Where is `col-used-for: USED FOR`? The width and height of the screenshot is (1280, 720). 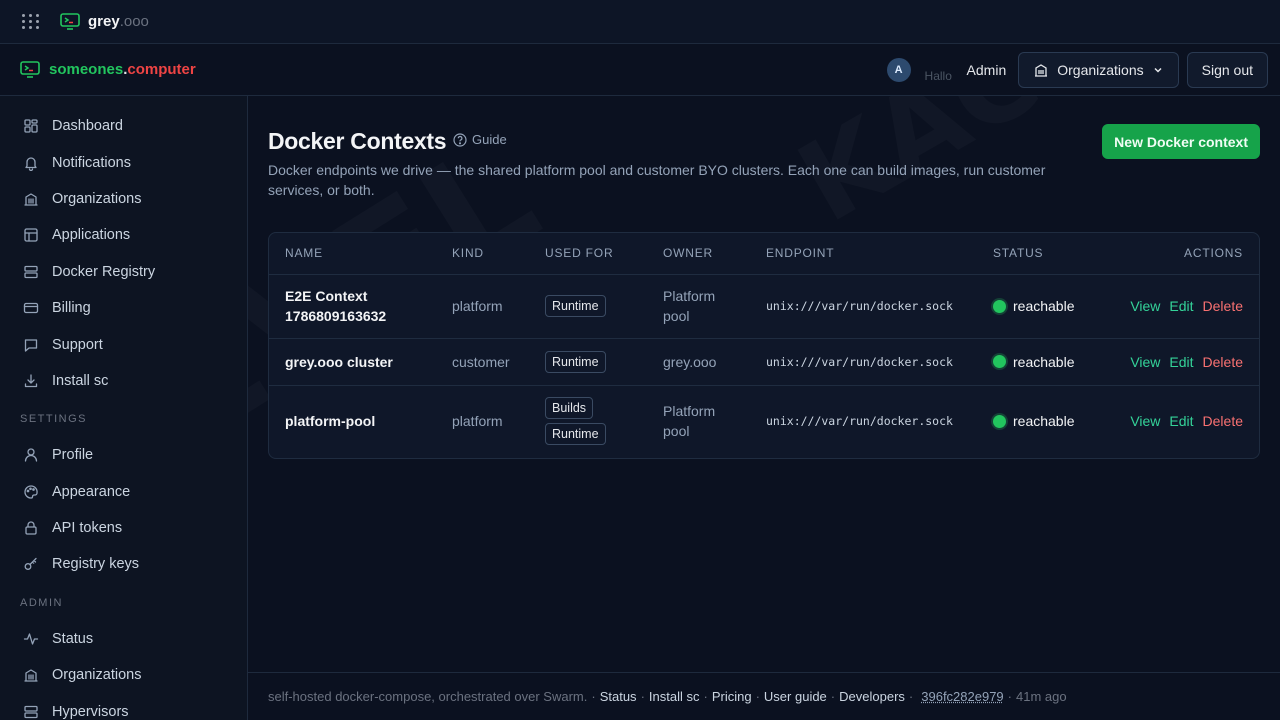 col-used-for: USED FOR is located at coordinates (604, 254).